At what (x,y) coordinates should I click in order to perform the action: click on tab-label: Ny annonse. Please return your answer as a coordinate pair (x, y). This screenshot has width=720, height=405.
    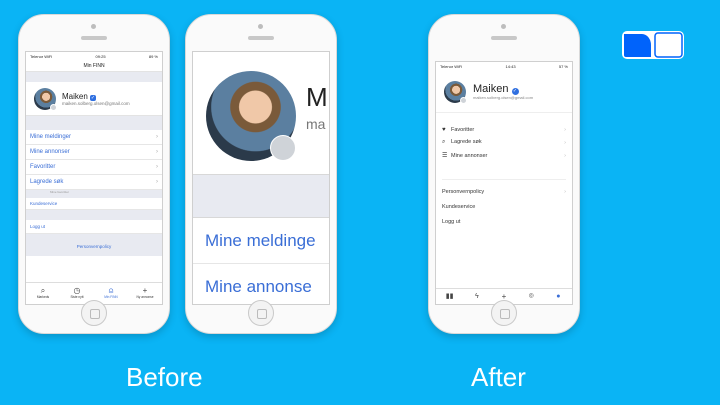
    Looking at the image, I should click on (145, 297).